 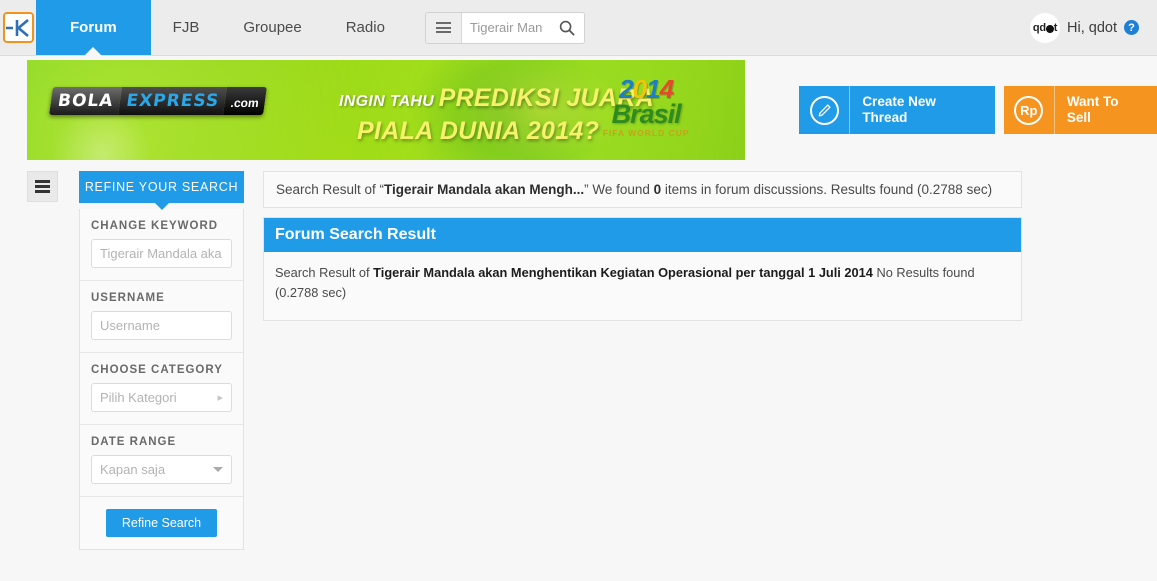 I want to click on category-select: Pilih Kategori ▸, so click(x=161, y=397).